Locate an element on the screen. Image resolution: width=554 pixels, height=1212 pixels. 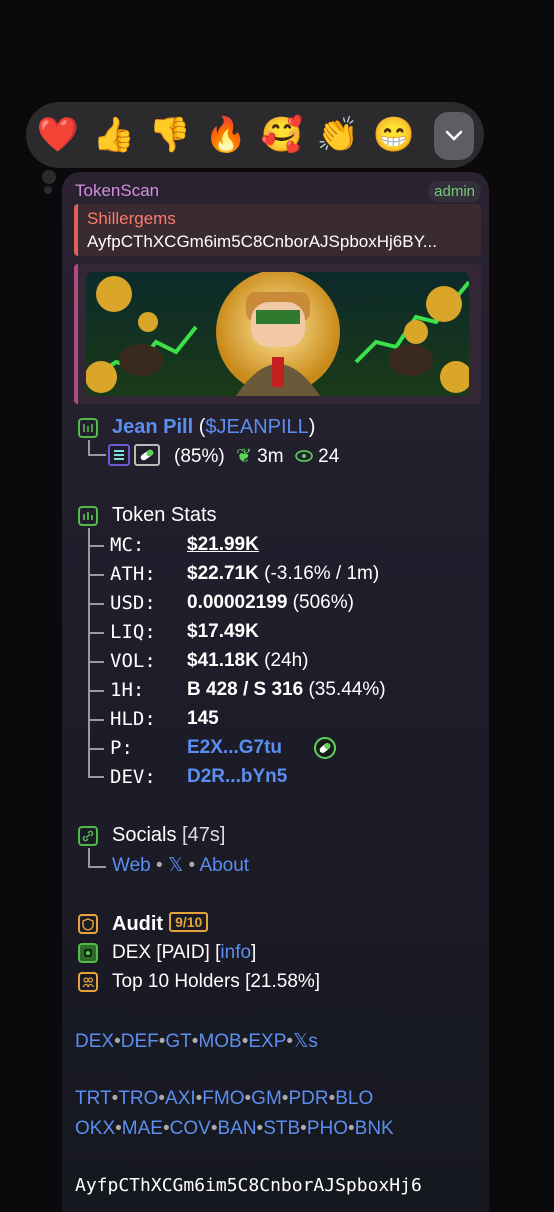
chevron-down-icon is located at coordinates (454, 135).